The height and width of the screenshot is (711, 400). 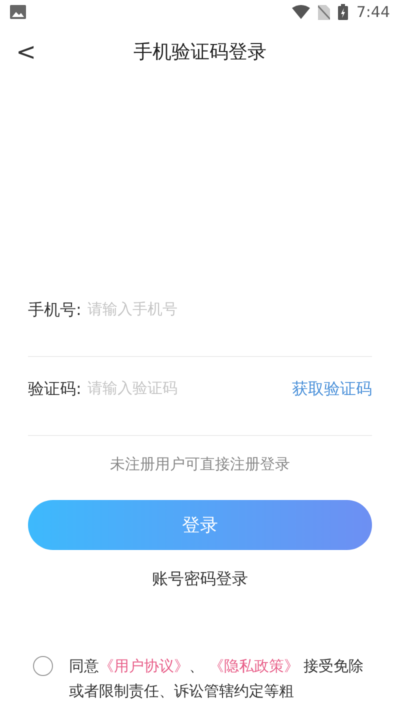 What do you see at coordinates (324, 12) in the screenshot?
I see `no-sim-icon` at bounding box center [324, 12].